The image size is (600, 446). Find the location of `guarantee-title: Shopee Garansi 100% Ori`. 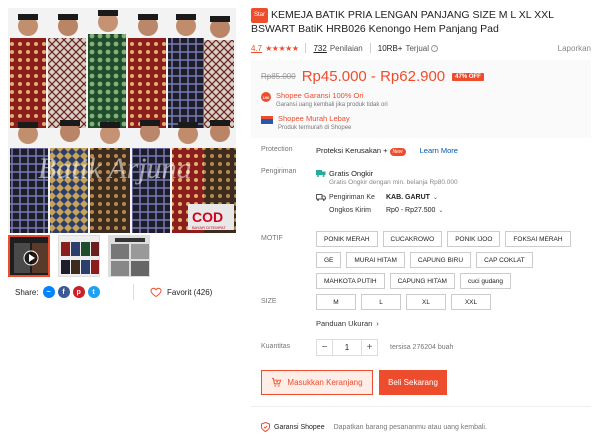

guarantee-title: Shopee Garansi 100% Ori is located at coordinates (320, 95).